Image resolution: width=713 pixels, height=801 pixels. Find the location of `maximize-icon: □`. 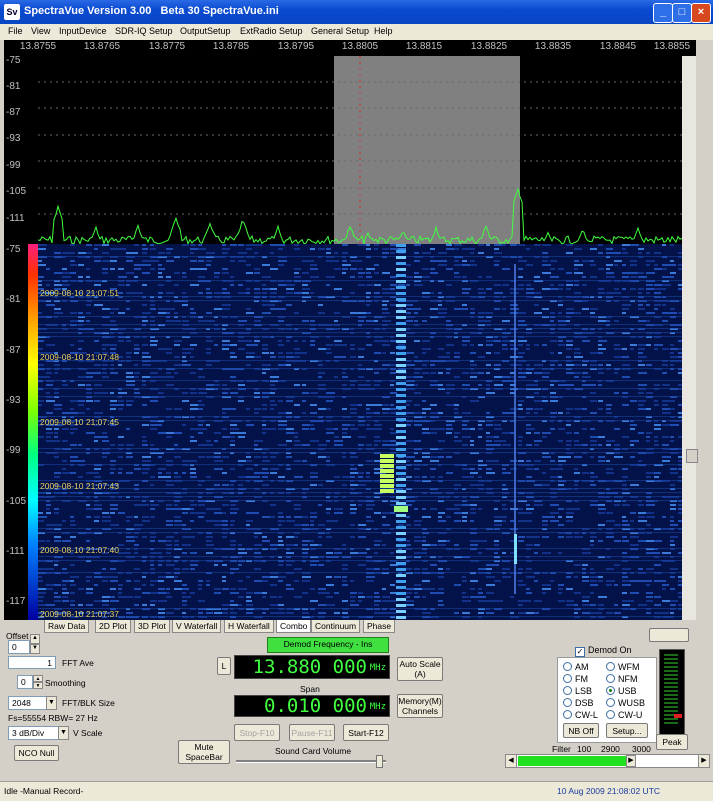

maximize-icon: □ is located at coordinates (682, 13).